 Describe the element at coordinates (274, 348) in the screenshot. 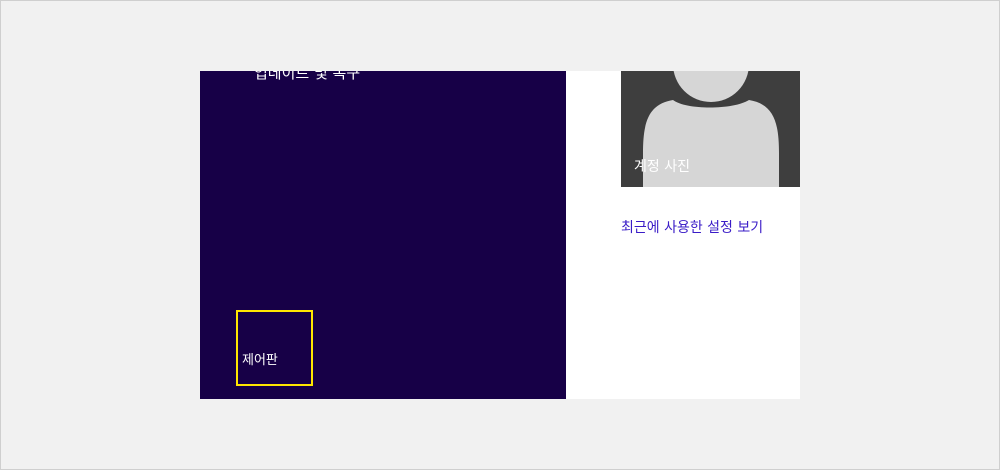

I see `control-panel-tile: 제어판` at that location.